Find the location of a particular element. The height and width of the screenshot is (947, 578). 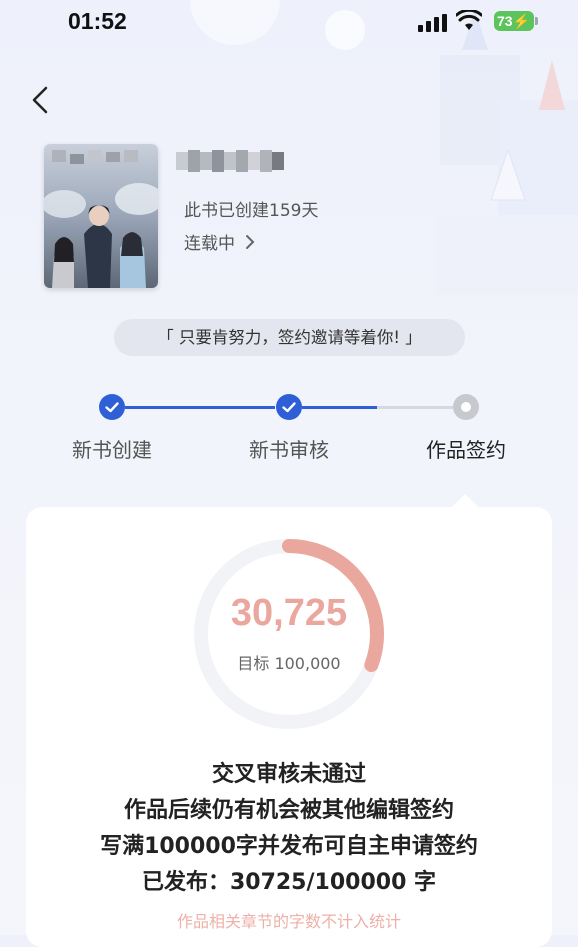

battery-cap is located at coordinates (536, 21).